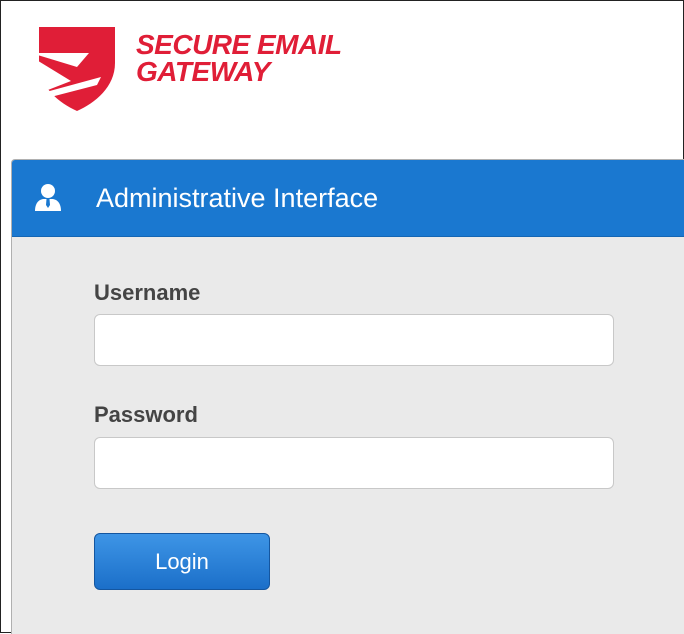 Image resolution: width=684 pixels, height=634 pixels. I want to click on password-label: Password, so click(146, 414).